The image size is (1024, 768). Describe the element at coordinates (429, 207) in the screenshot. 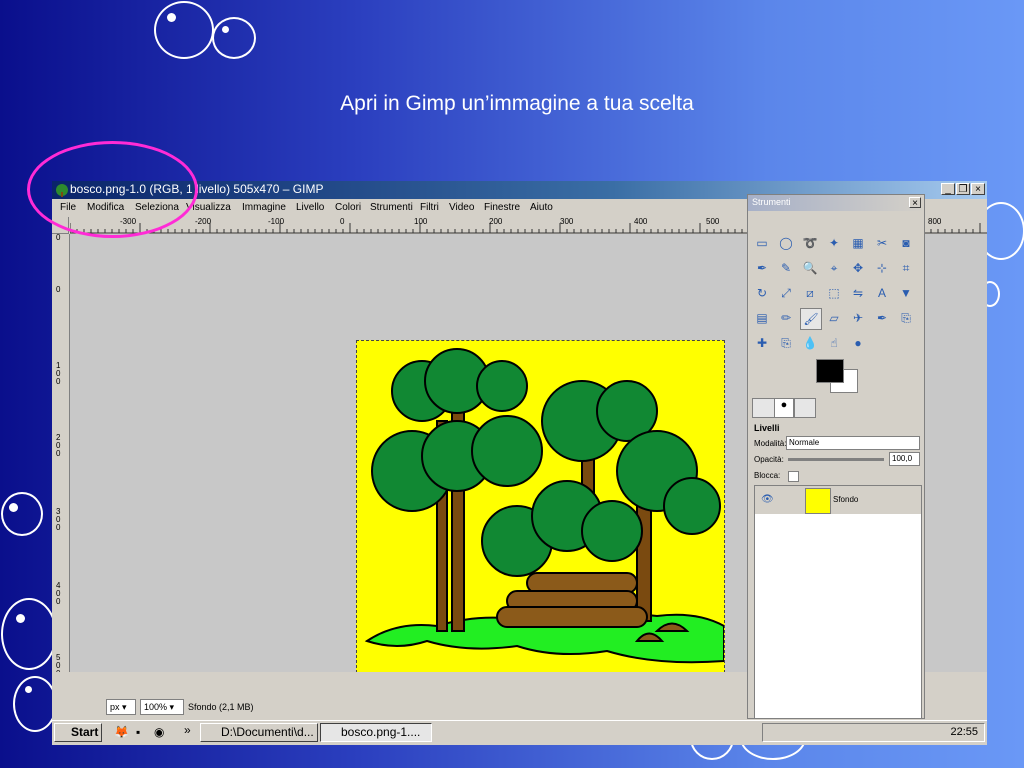

I see `menu-filtri: Filtri` at that location.